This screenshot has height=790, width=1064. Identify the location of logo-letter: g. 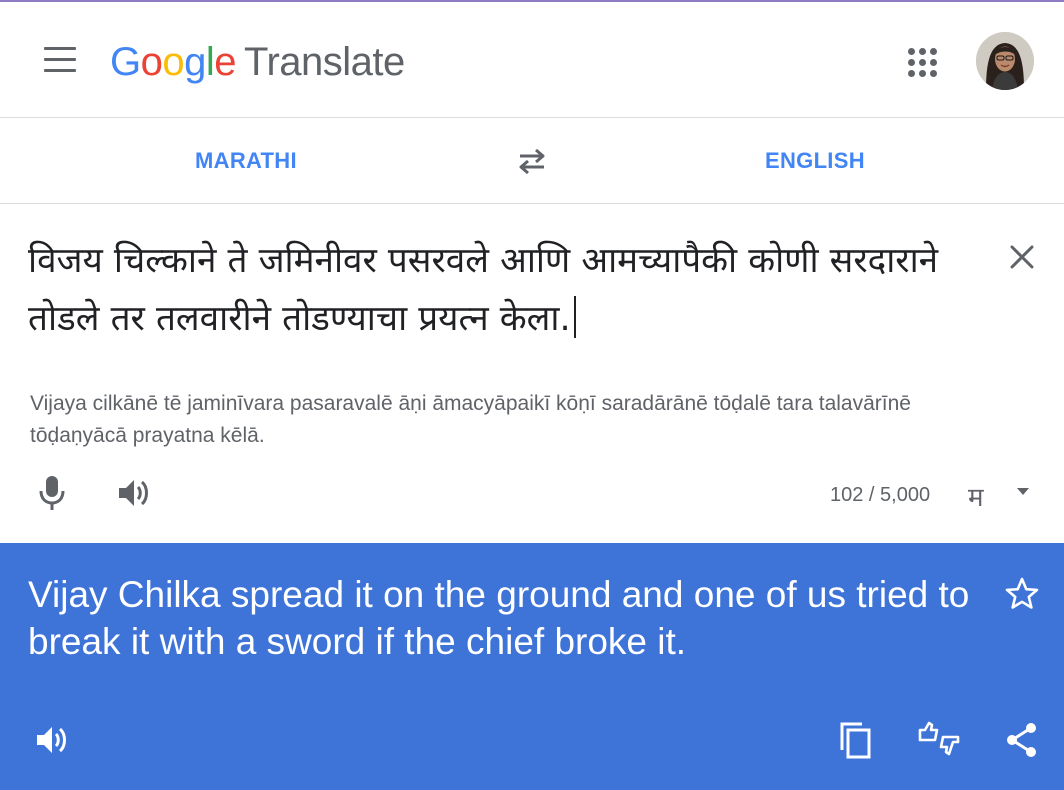
(195, 62).